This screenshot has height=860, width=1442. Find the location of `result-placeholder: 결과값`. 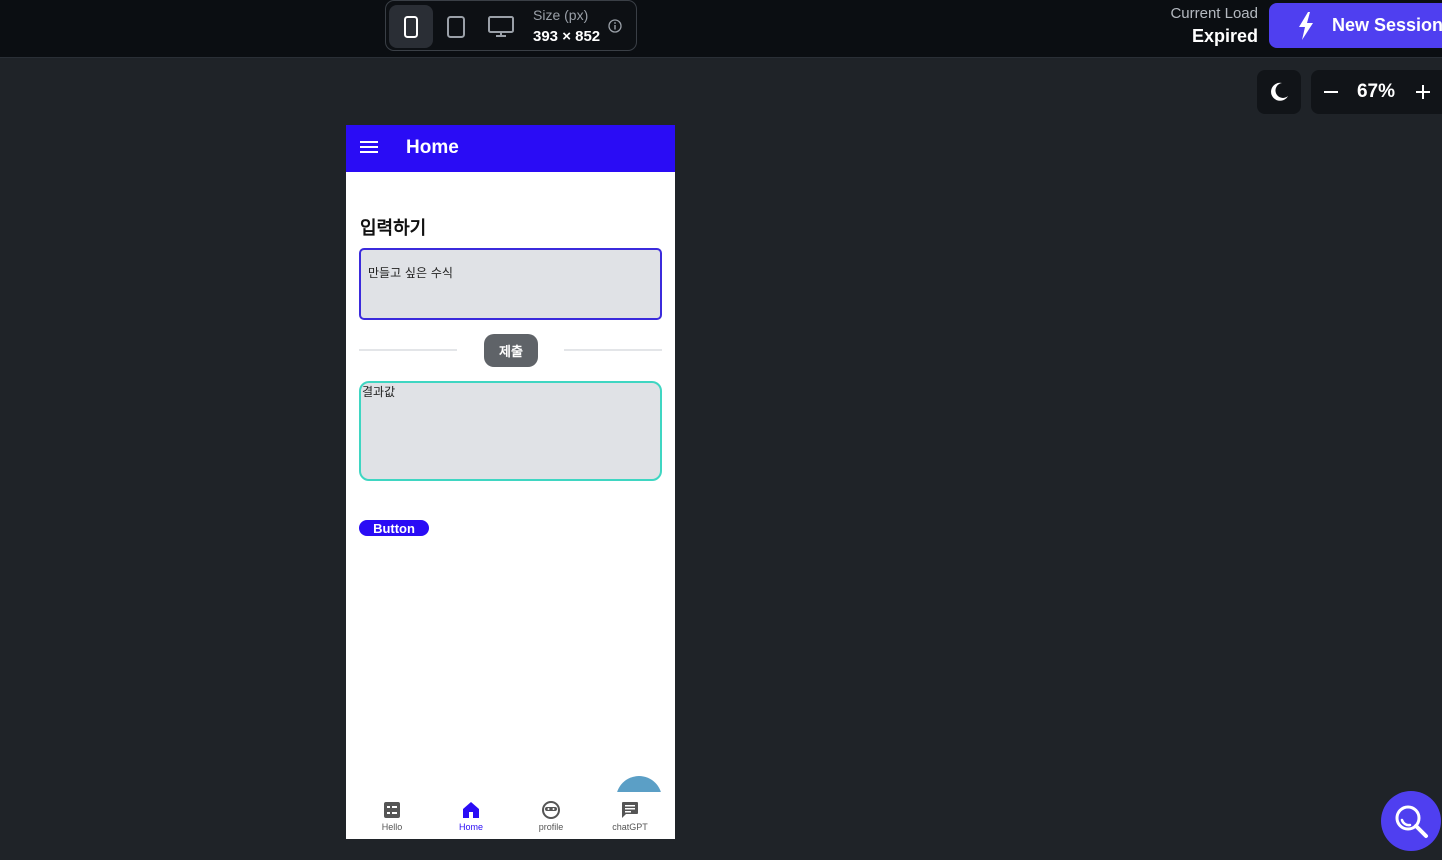

result-placeholder: 결과값 is located at coordinates (379, 392).